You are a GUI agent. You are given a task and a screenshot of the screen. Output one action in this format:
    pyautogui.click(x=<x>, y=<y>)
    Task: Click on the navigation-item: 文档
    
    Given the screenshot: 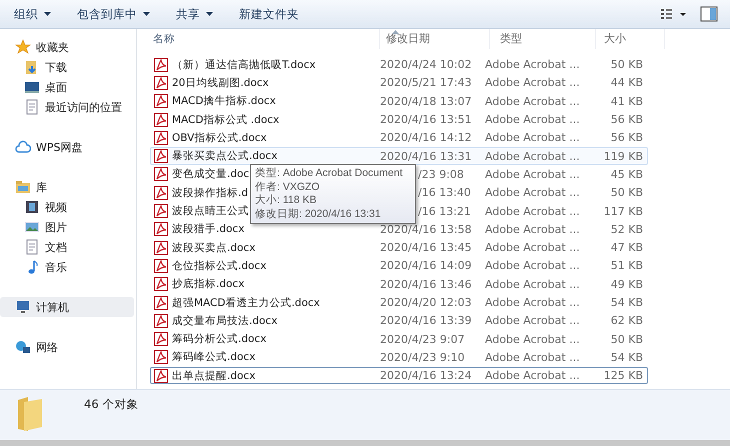 What is the action you would take?
    pyautogui.click(x=67, y=247)
    